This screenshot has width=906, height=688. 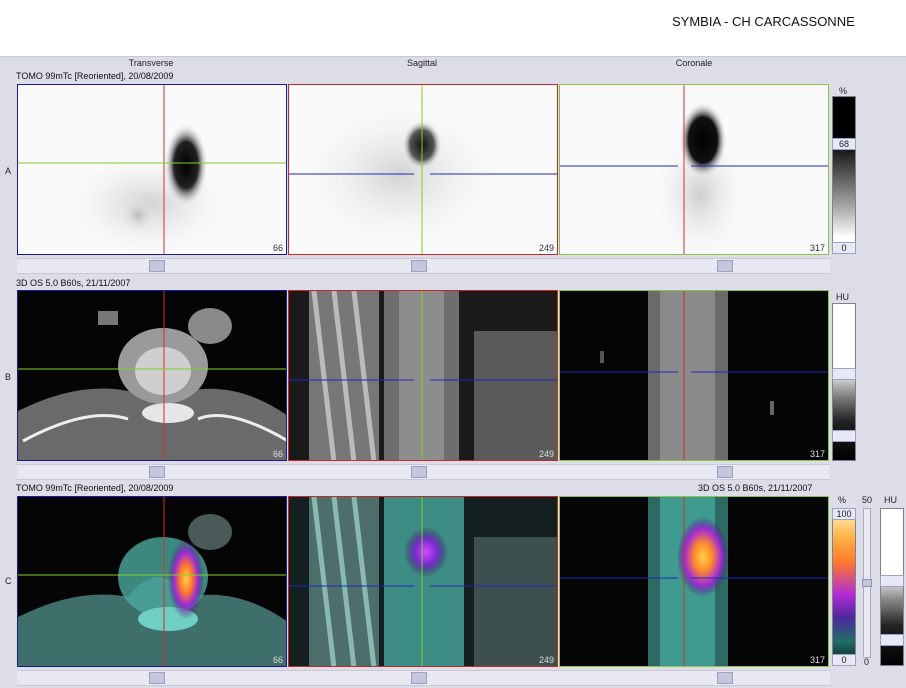 What do you see at coordinates (419, 678) in the screenshot?
I see `scroll-thumb-c-sagittal` at bounding box center [419, 678].